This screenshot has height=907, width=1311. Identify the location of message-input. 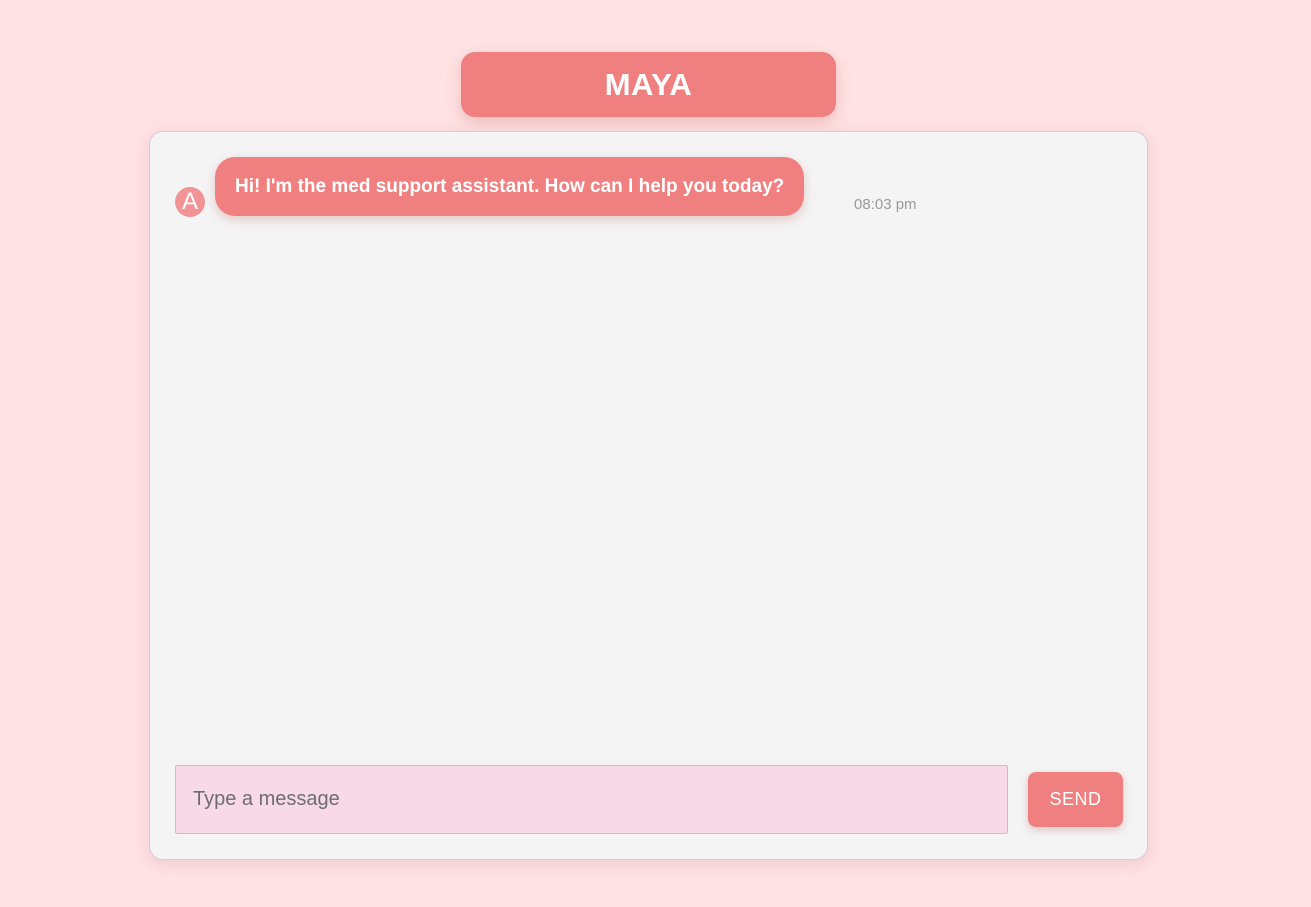
(591, 799).